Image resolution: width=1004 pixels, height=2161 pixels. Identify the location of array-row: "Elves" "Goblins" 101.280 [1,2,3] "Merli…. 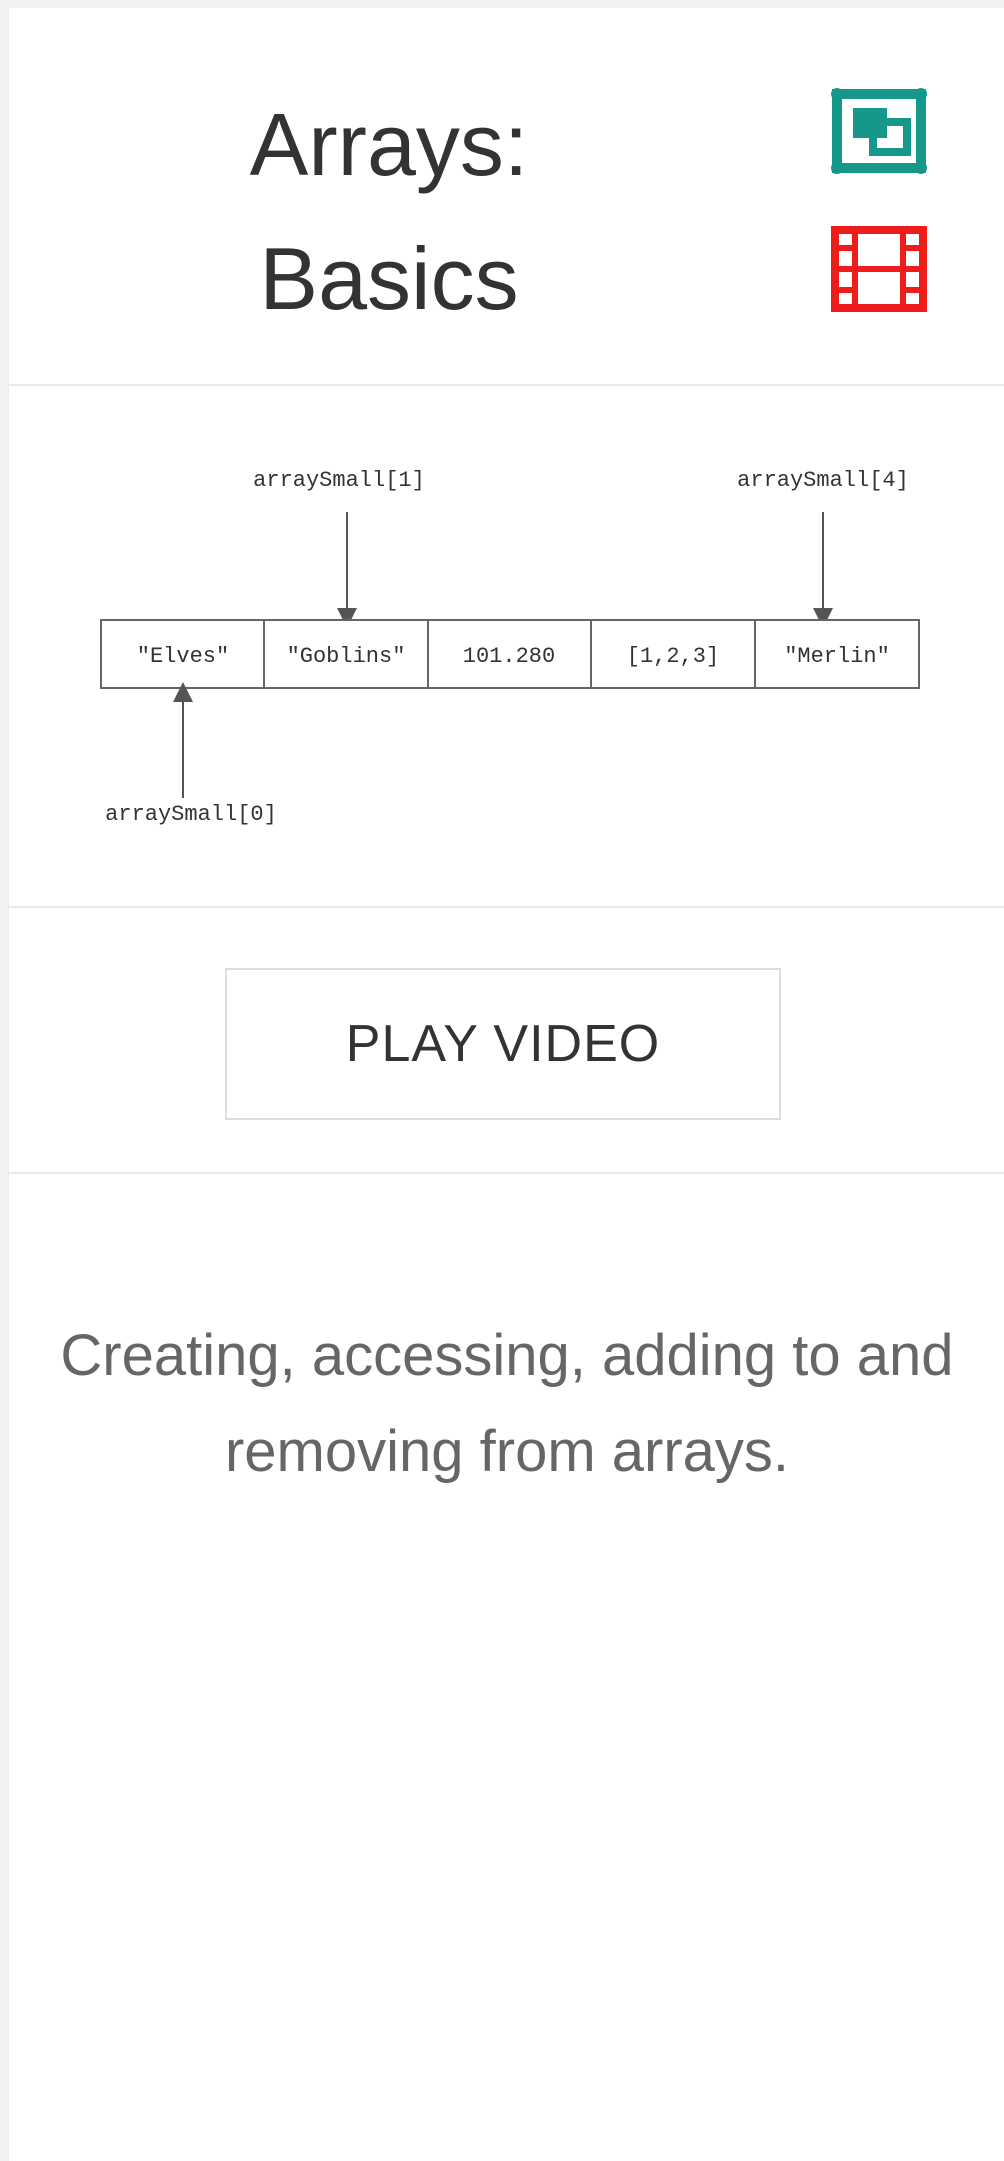
(510, 654).